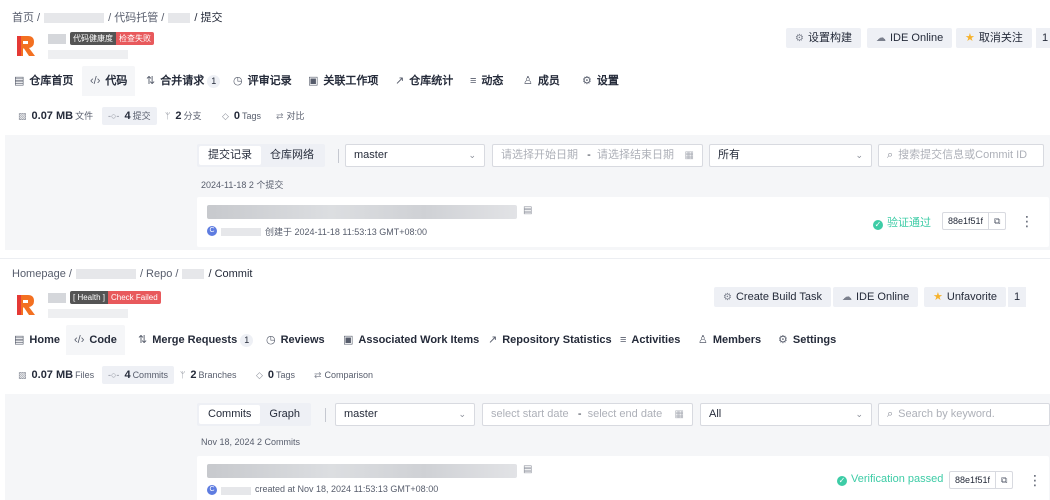 This screenshot has height=500, width=1050. I want to click on tab-reviews: ◷ 评审记录, so click(262, 81).